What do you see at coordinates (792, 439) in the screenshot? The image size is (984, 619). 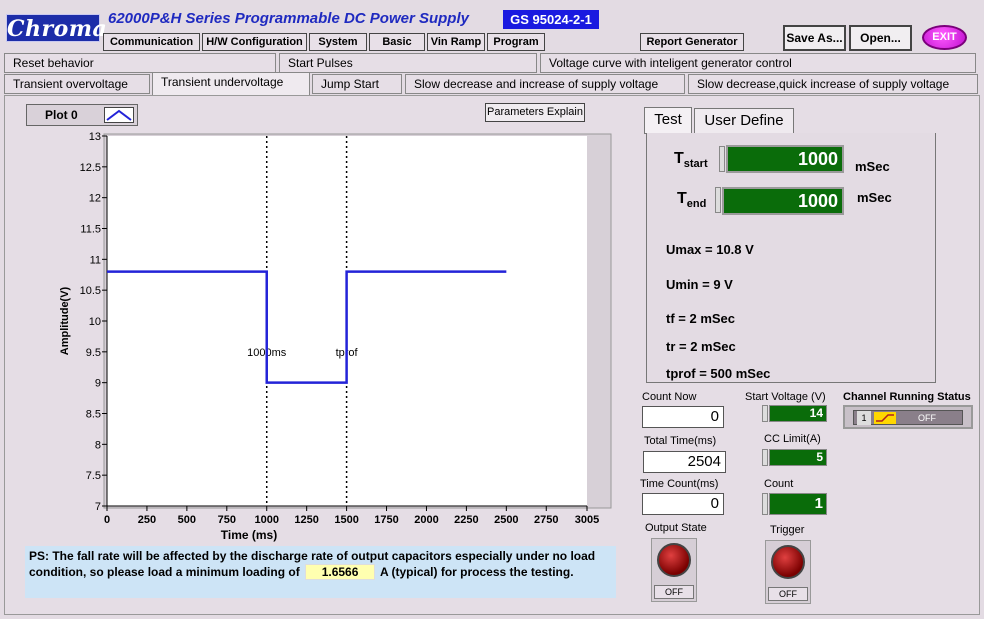 I see `cc-limit-label: CC Limit(A)` at bounding box center [792, 439].